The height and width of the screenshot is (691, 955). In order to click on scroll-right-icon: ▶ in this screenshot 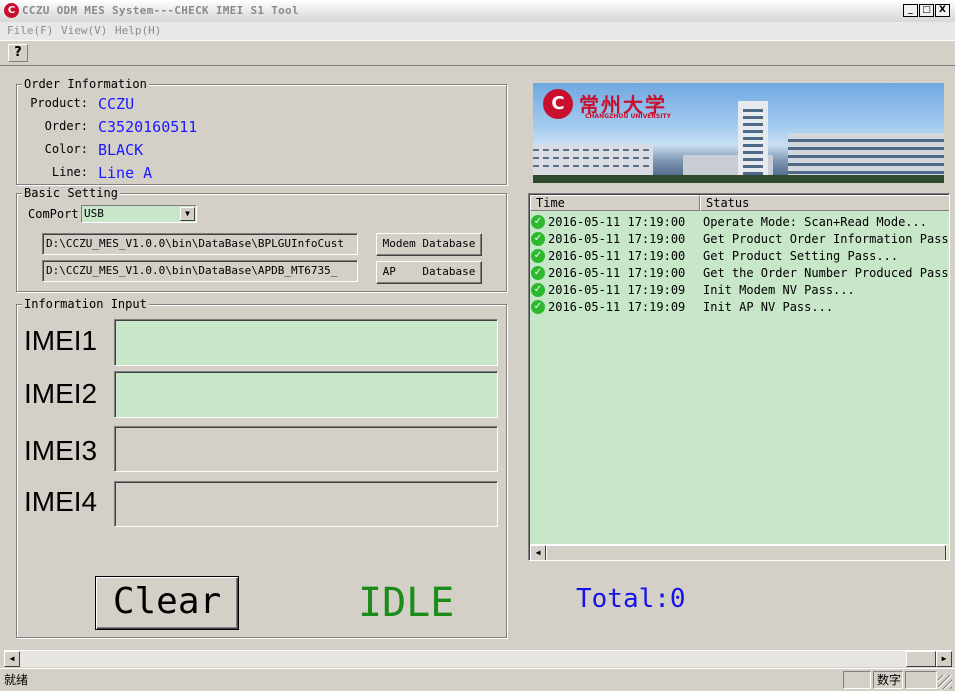, I will do `click(944, 659)`.